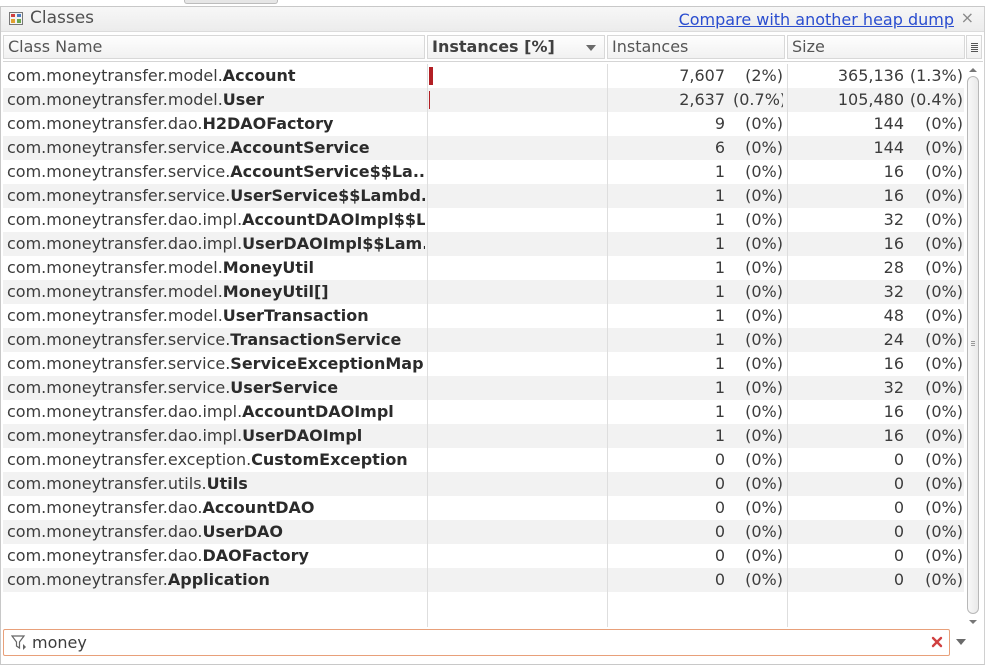 The height and width of the screenshot is (667, 987). Describe the element at coordinates (936, 99) in the screenshot. I see `size-percent: (0.4%)` at that location.